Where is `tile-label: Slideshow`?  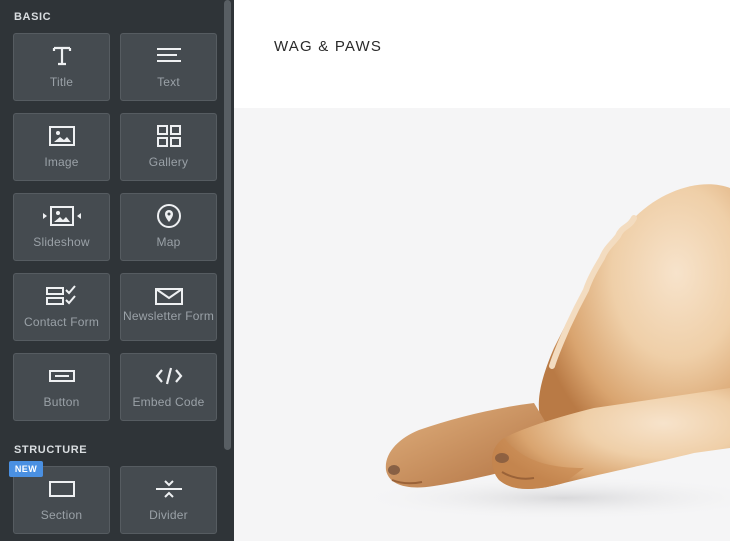
tile-label: Slideshow is located at coordinates (61, 242).